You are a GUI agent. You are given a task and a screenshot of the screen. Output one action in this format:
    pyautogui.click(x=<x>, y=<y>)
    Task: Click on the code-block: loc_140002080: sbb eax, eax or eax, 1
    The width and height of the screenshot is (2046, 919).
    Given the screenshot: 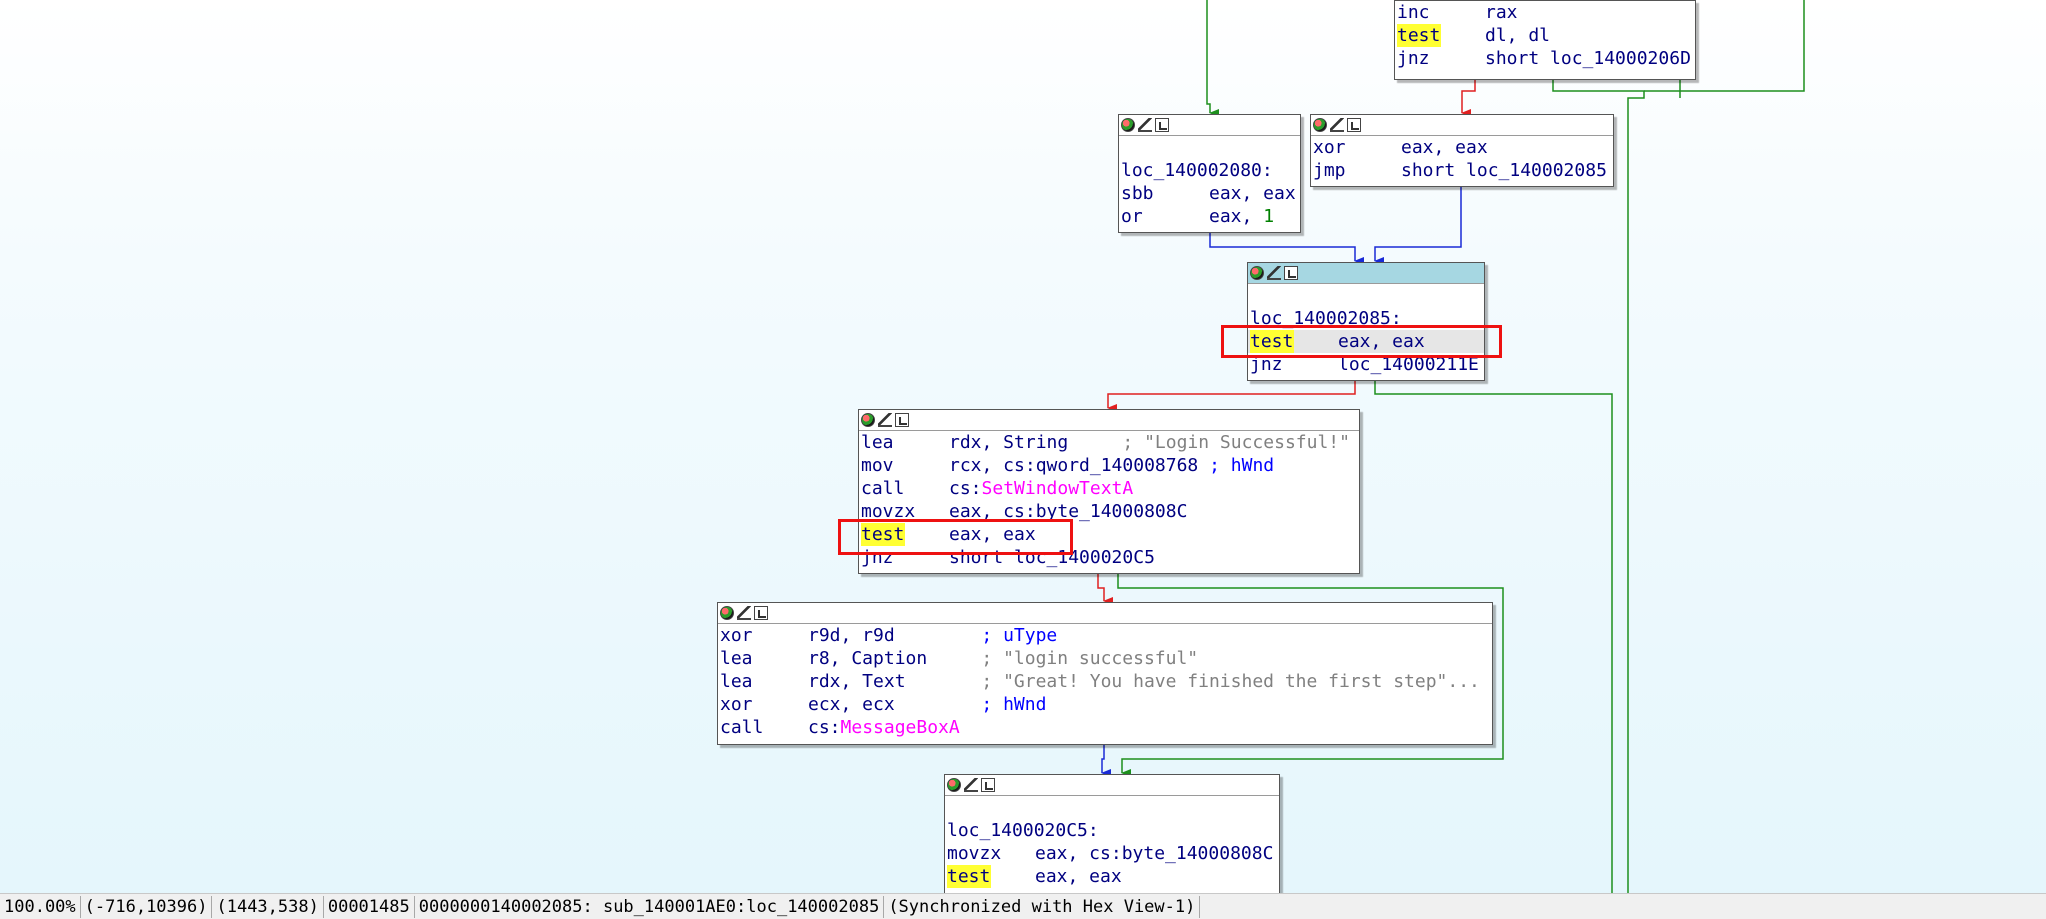 What is the action you would take?
    pyautogui.click(x=1209, y=173)
    